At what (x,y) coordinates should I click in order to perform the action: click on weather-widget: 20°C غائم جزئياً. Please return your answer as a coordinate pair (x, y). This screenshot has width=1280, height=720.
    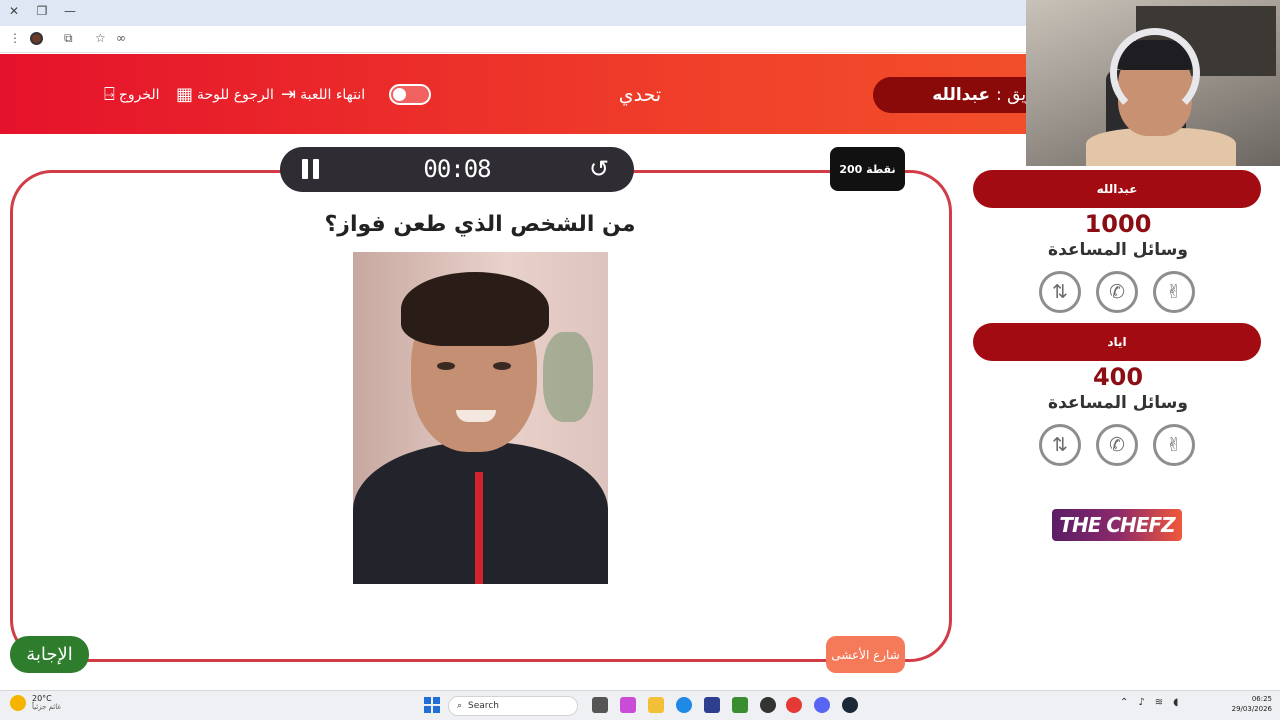
    Looking at the image, I should click on (35, 702).